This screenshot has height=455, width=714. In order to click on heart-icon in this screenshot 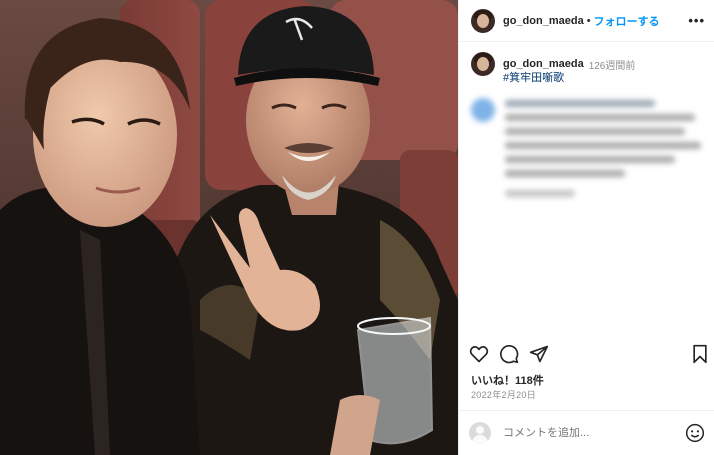, I will do `click(479, 354)`.